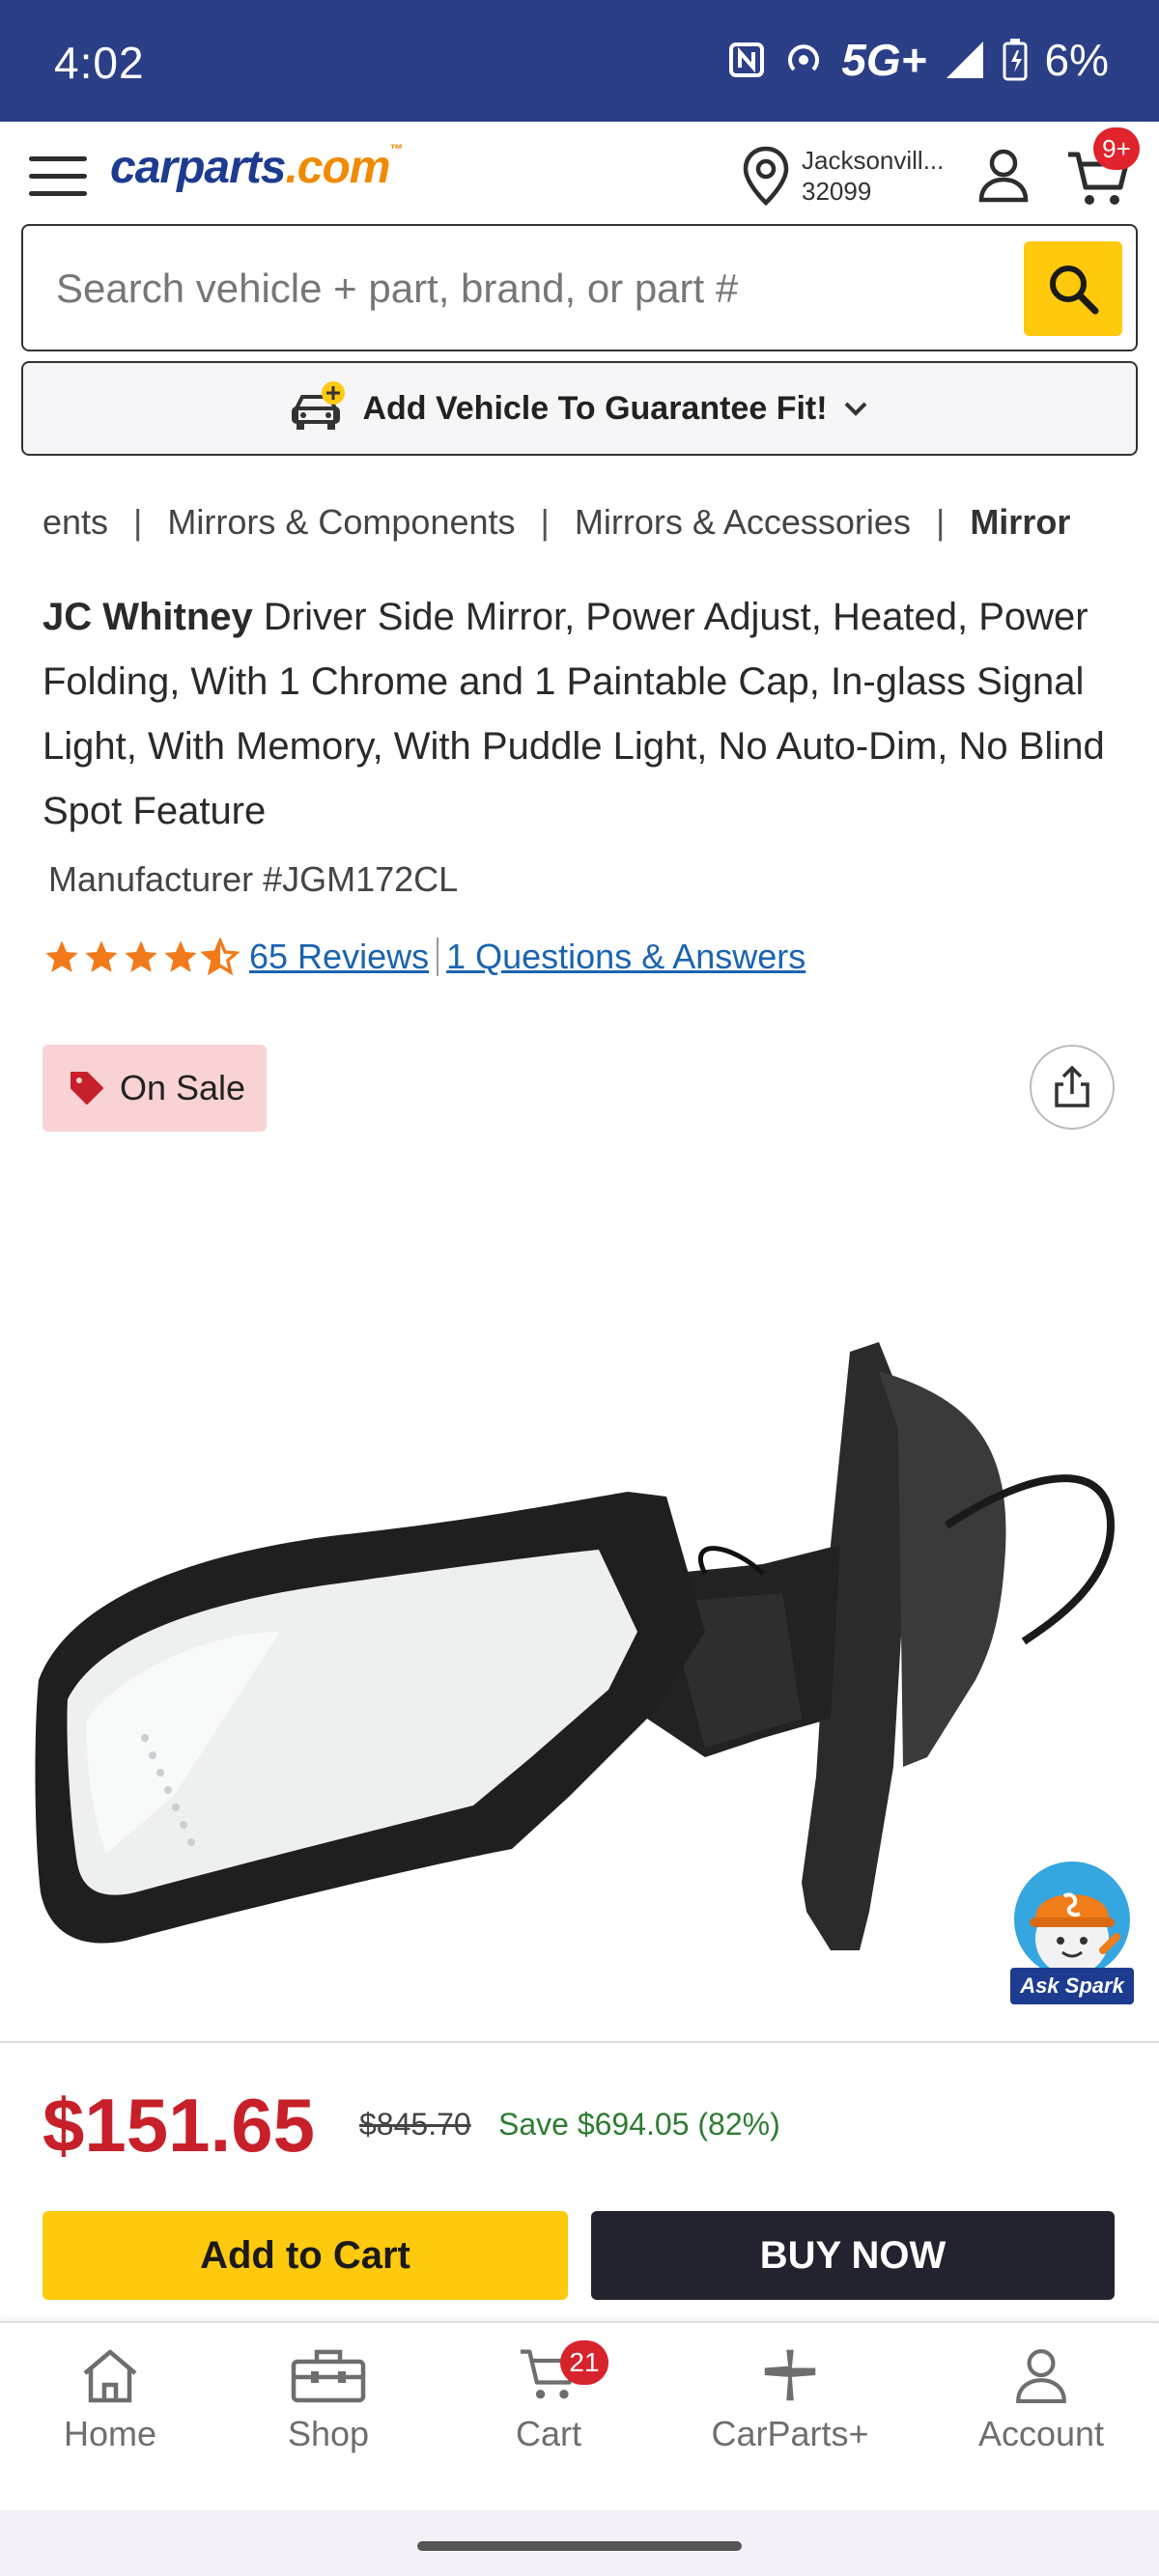 The width and height of the screenshot is (1159, 2576). What do you see at coordinates (415, 2124) in the screenshot?
I see `original-price: $845.70` at bounding box center [415, 2124].